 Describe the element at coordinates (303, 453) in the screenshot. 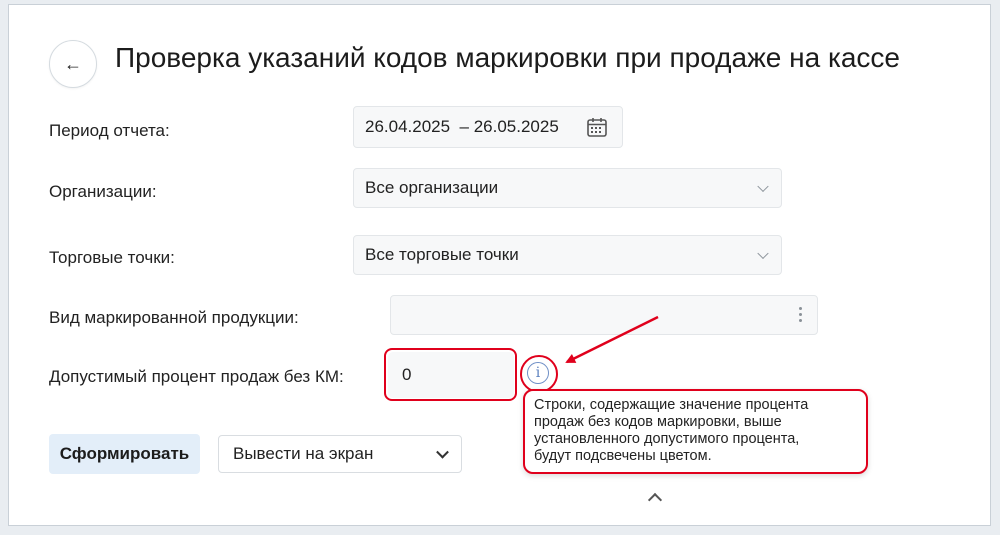

I see `output-mode-value: Вывести на экран` at that location.